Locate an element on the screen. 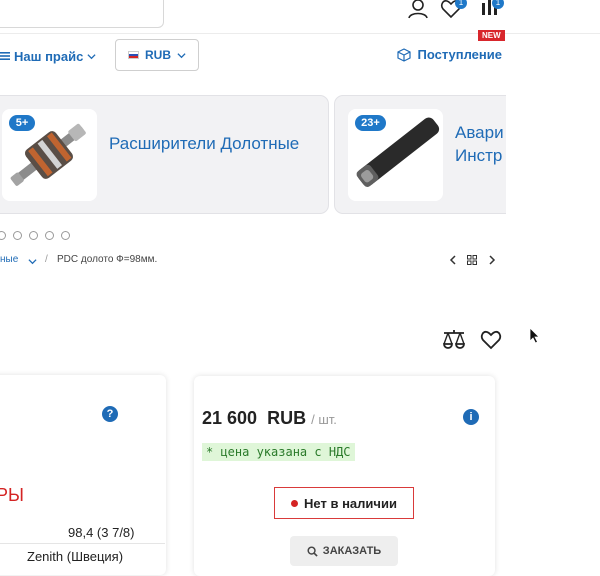  favorite-heart-icon is located at coordinates (491, 340).